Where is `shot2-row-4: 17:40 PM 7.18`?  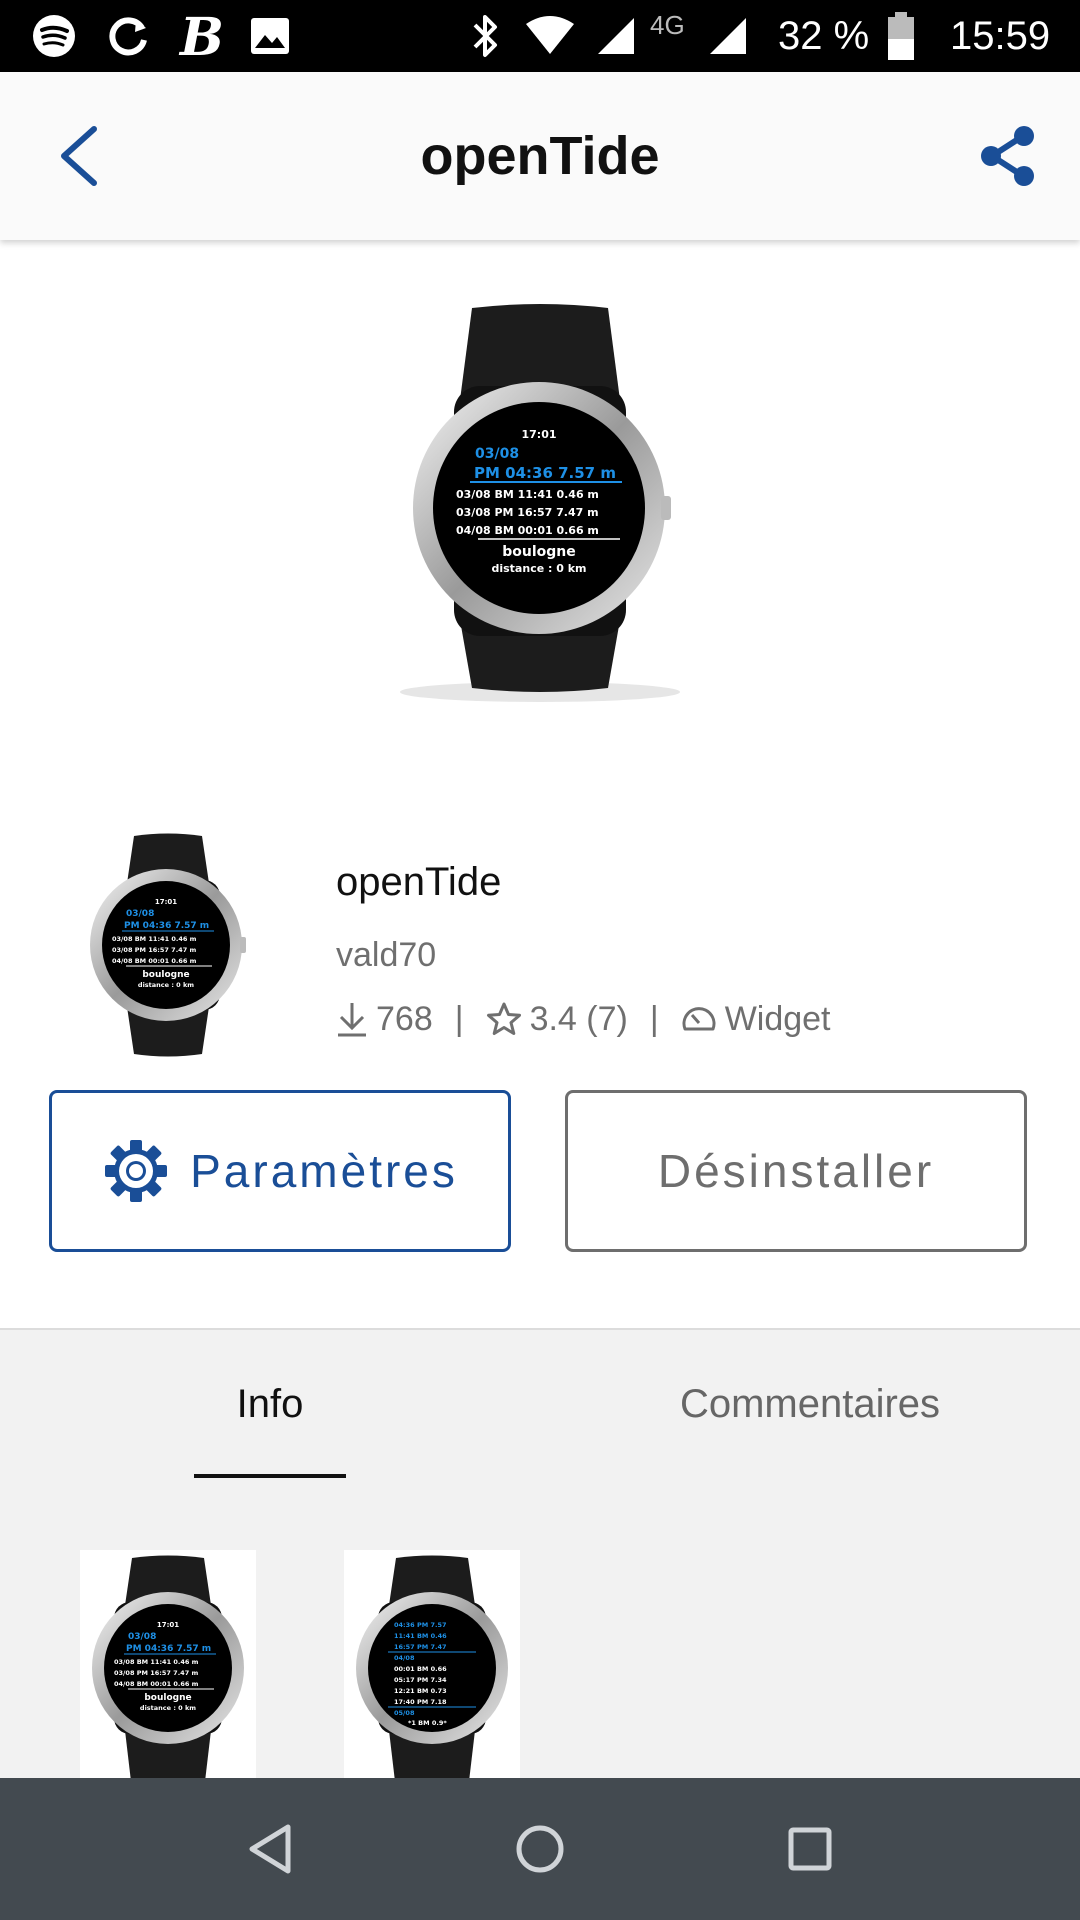 shot2-row-4: 17:40 PM 7.18 is located at coordinates (420, 1702).